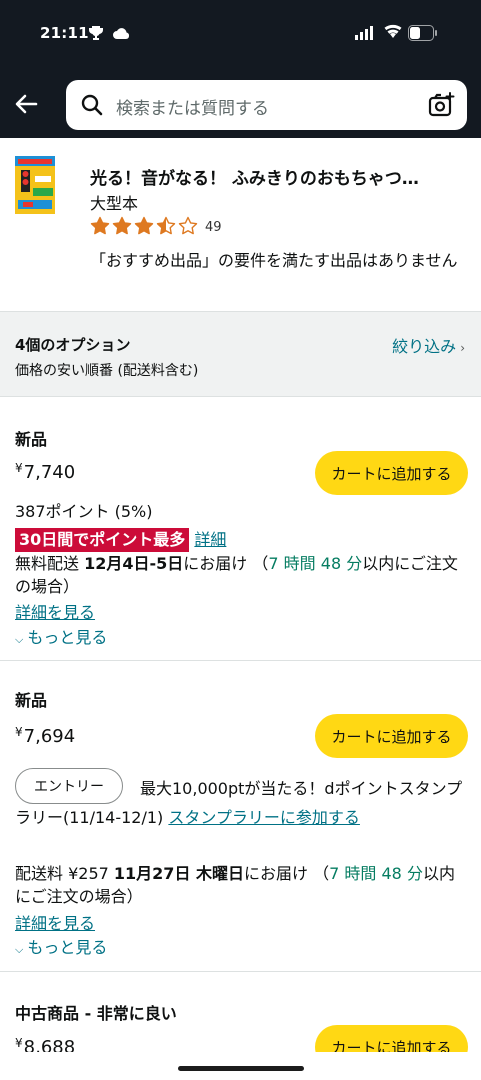  I want to click on status-time: 21:11, so click(64, 33).